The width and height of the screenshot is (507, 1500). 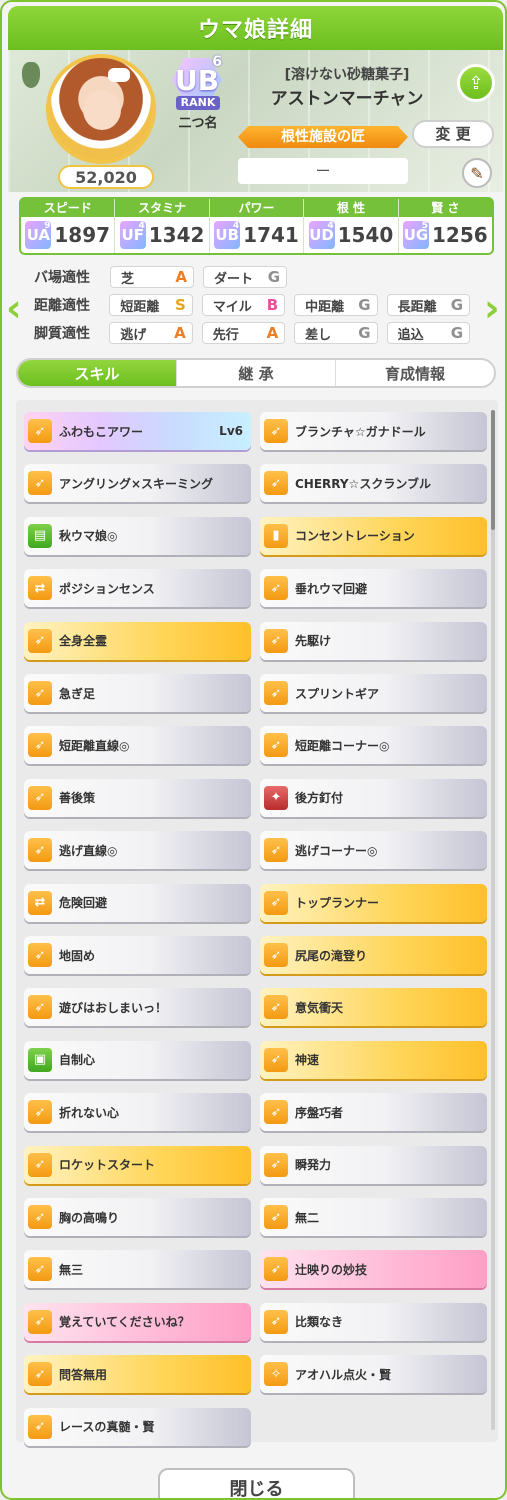 I want to click on stat-grade: UA 9, so click(x=38, y=235).